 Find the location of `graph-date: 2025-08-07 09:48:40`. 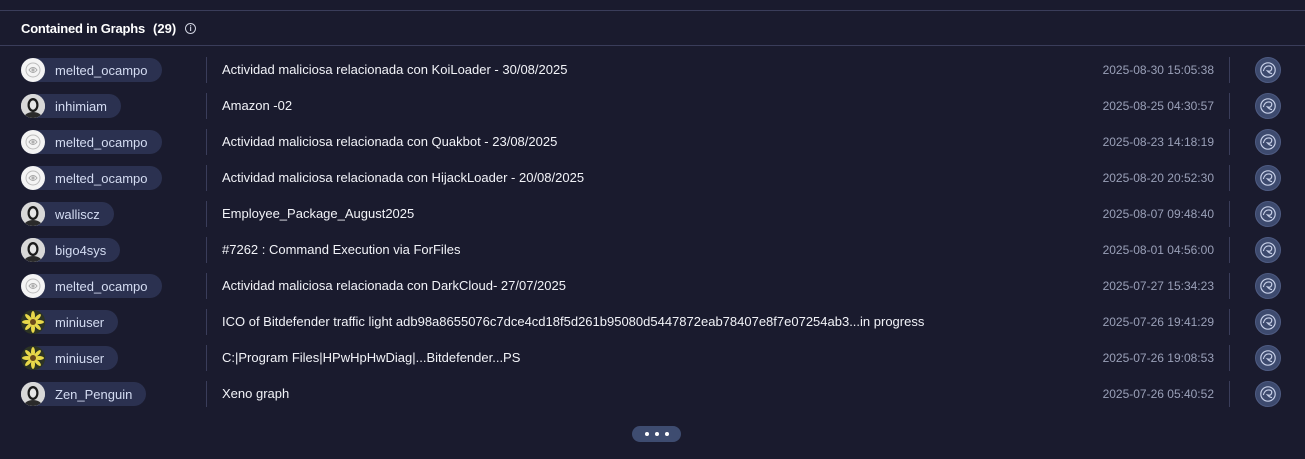

graph-date: 2025-08-07 09:48:40 is located at coordinates (1158, 214).